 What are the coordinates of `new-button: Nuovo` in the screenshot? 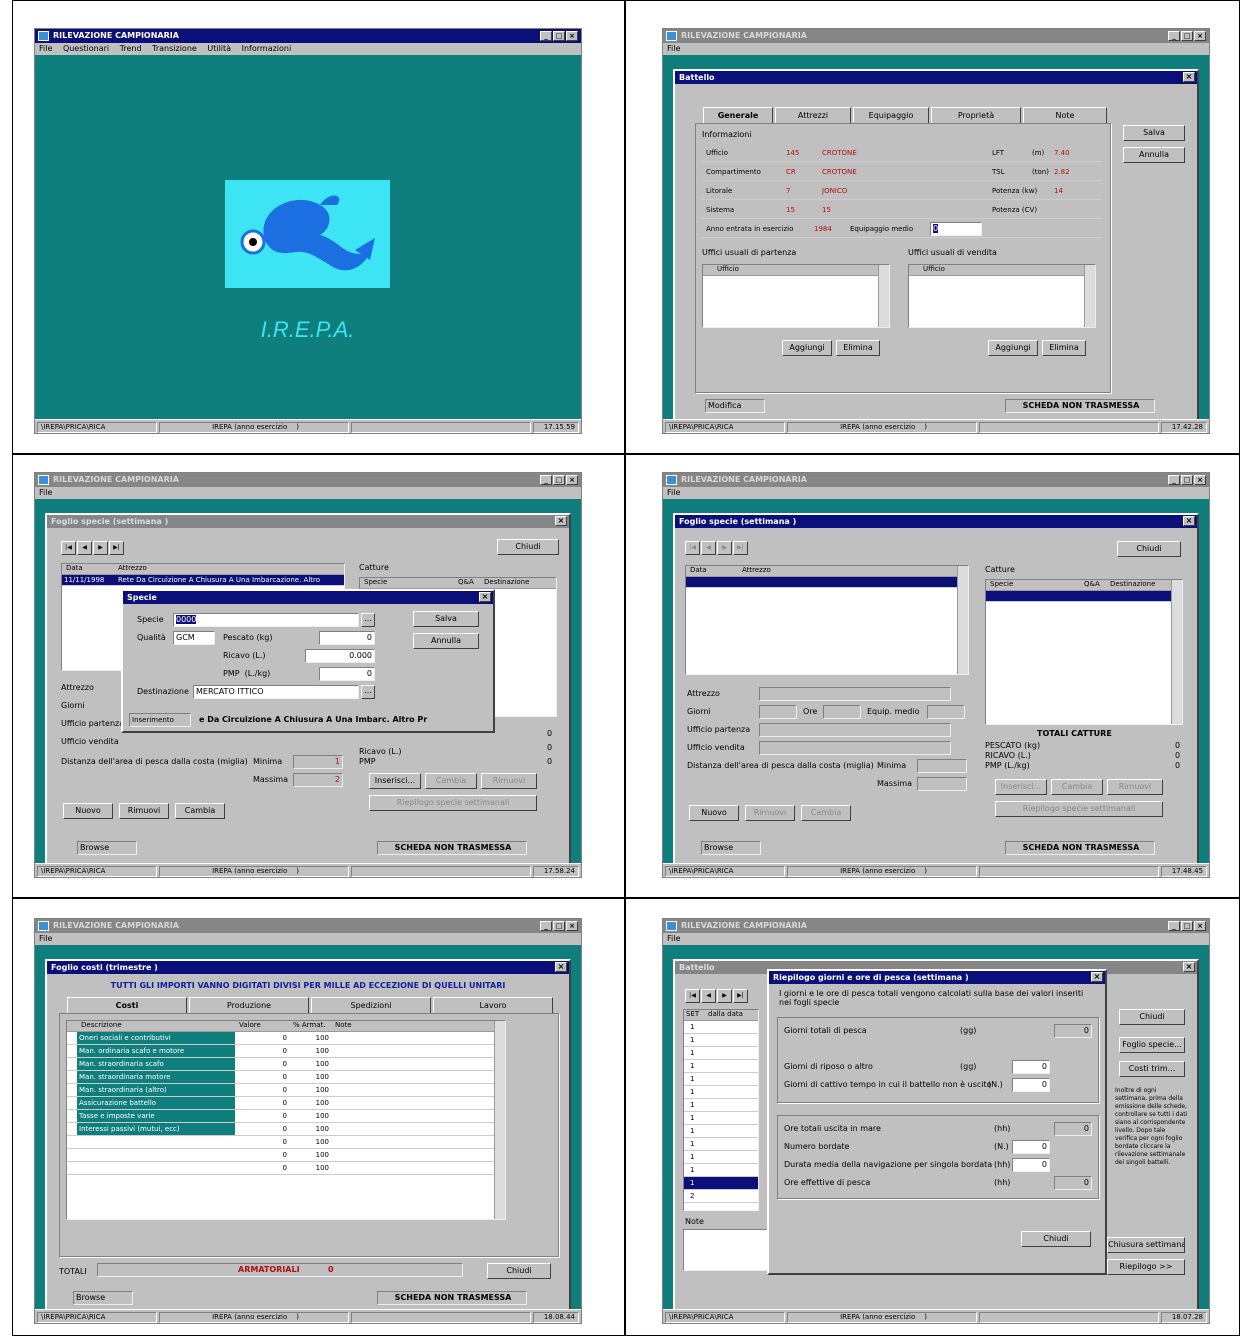 It's located at (714, 813).